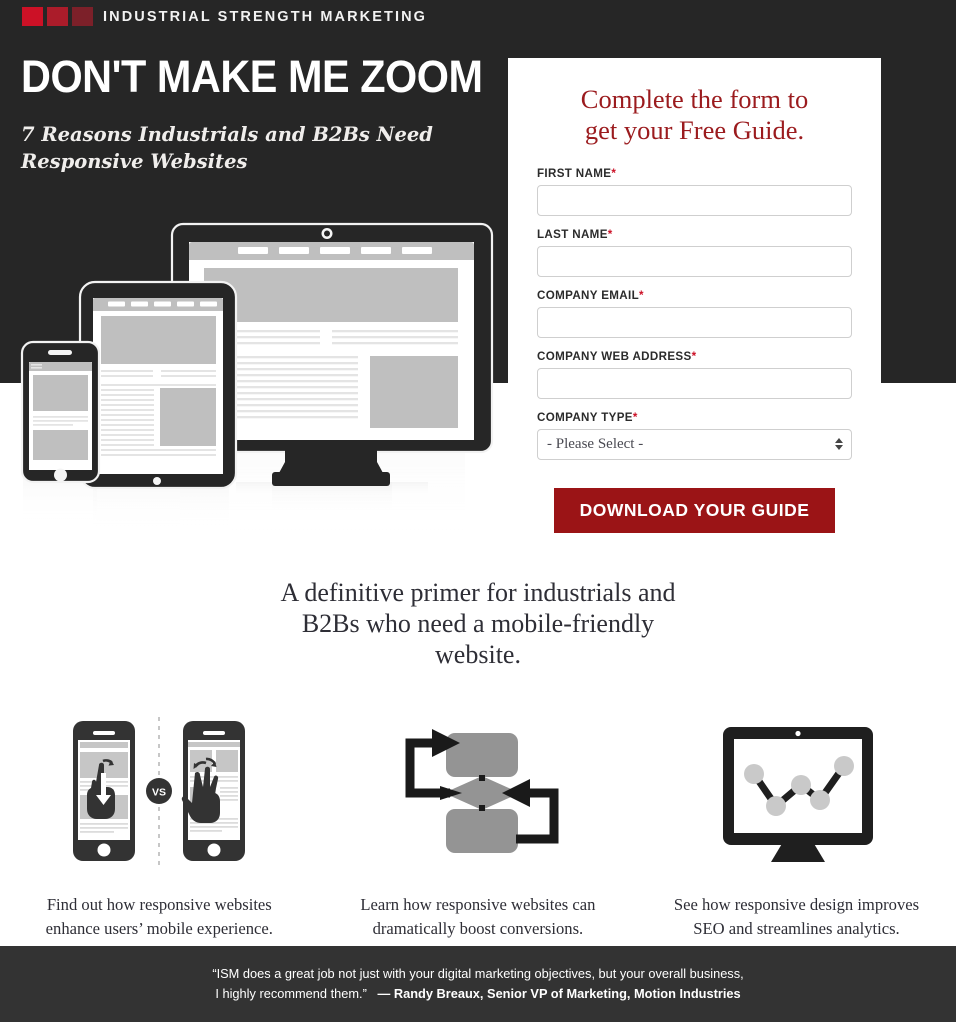 The width and height of the screenshot is (956, 1022). I want to click on benefit-caption-2-line-2: dramatically boost conversions., so click(478, 929).